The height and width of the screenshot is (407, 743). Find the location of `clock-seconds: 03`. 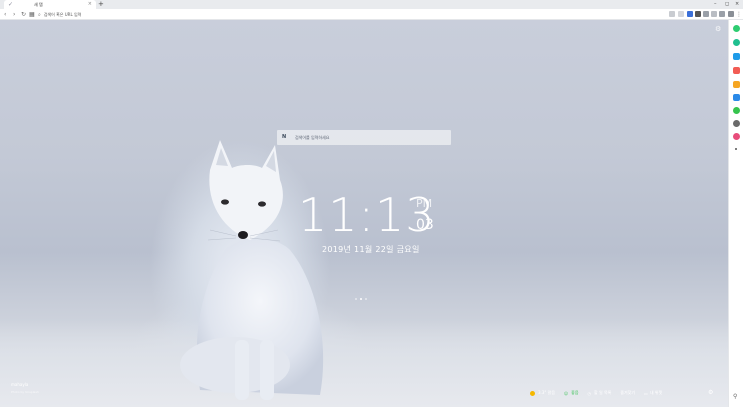

clock-seconds: 03 is located at coordinates (425, 225).